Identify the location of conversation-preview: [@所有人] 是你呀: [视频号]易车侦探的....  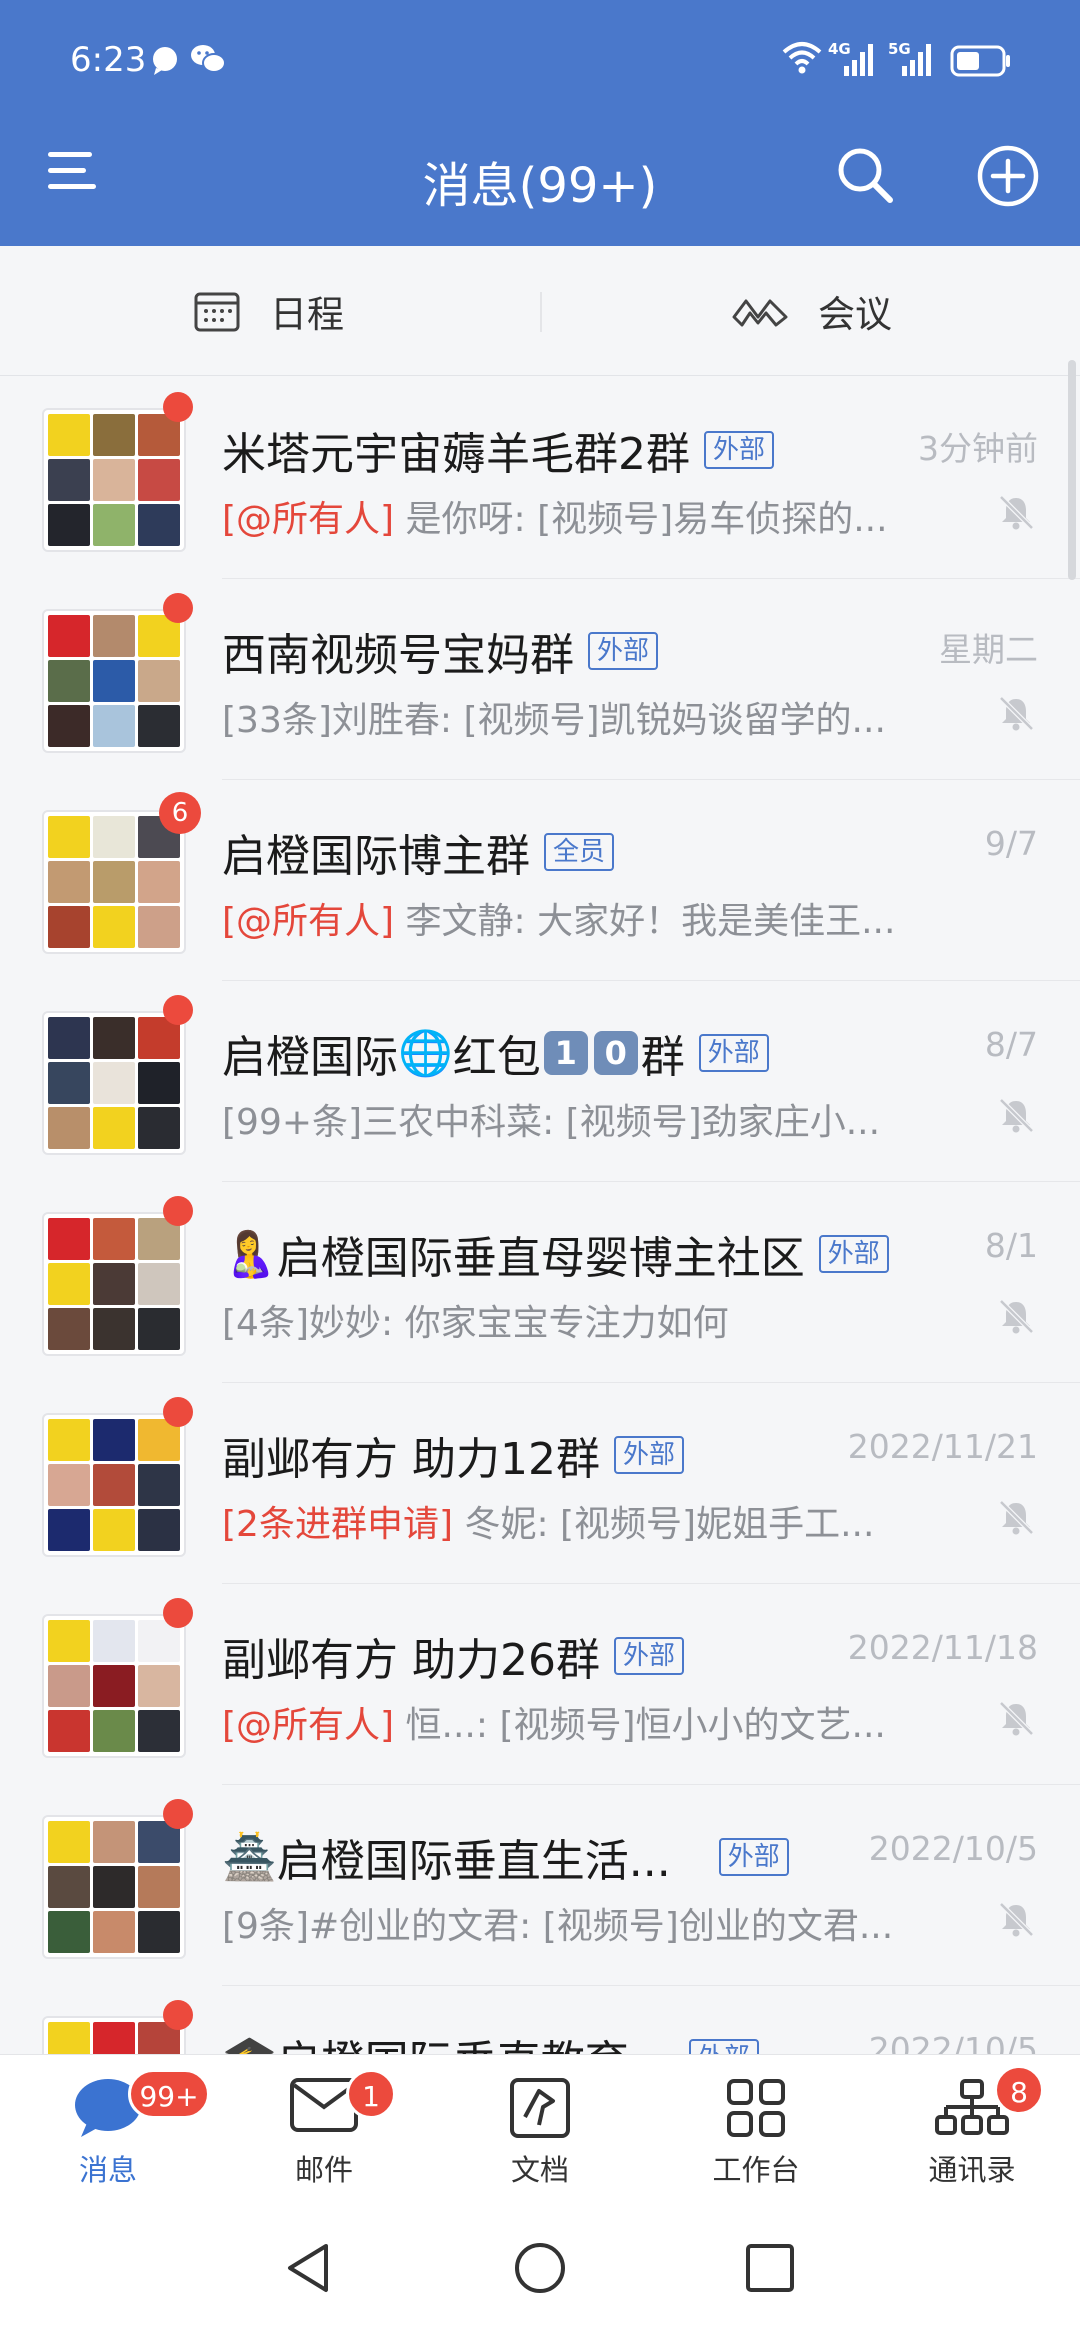
(582, 516).